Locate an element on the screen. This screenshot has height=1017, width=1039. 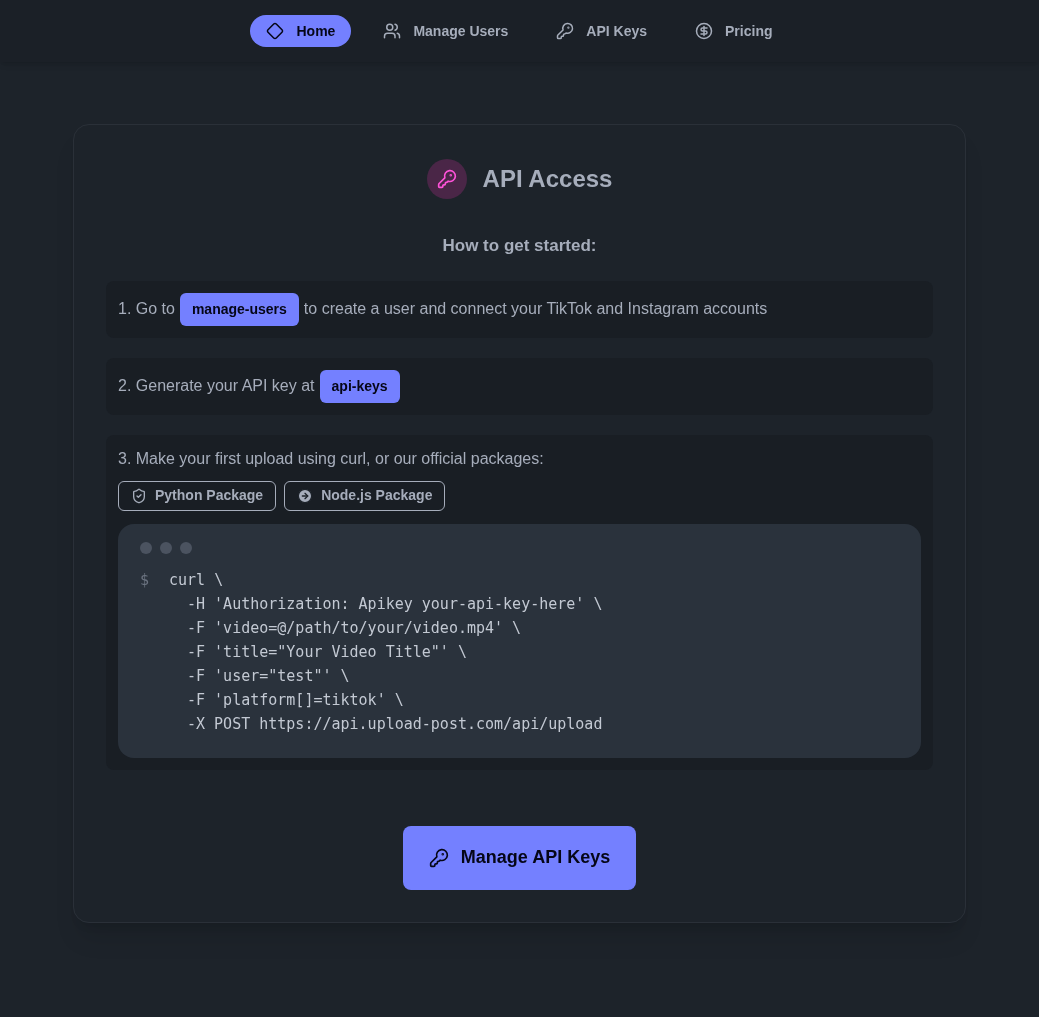
nav-tab: Home is located at coordinates (301, 31).